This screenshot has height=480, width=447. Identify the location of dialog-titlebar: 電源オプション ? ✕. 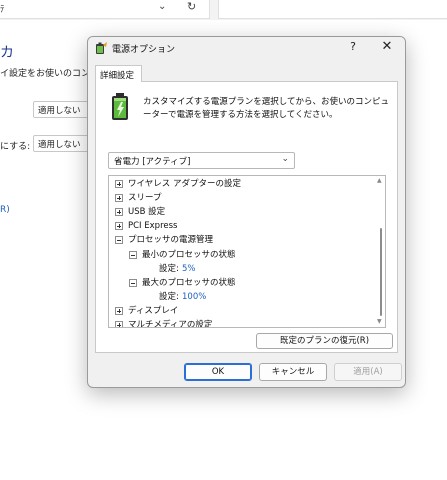
(246, 48).